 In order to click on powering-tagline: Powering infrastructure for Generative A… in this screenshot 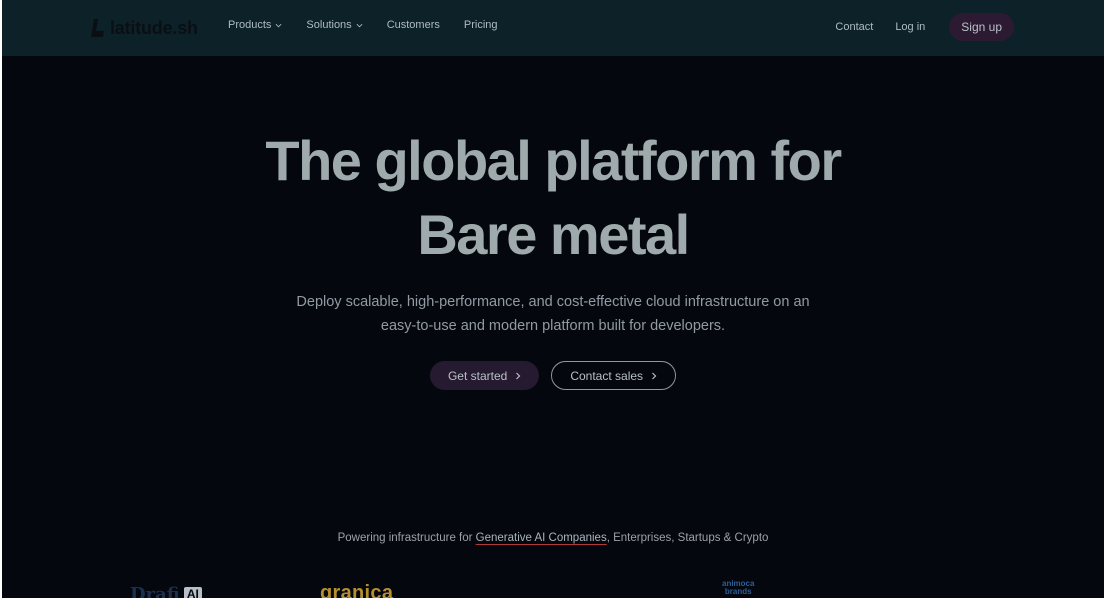, I will do `click(553, 538)`.